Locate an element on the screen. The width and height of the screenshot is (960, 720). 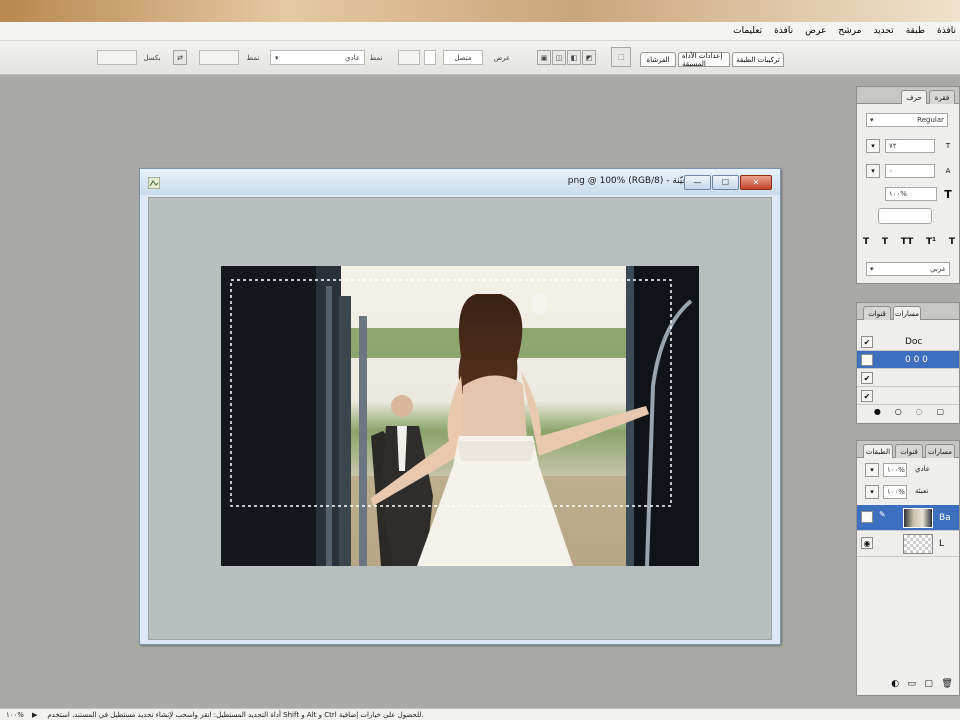
feather-field: متصل is located at coordinates (463, 57).